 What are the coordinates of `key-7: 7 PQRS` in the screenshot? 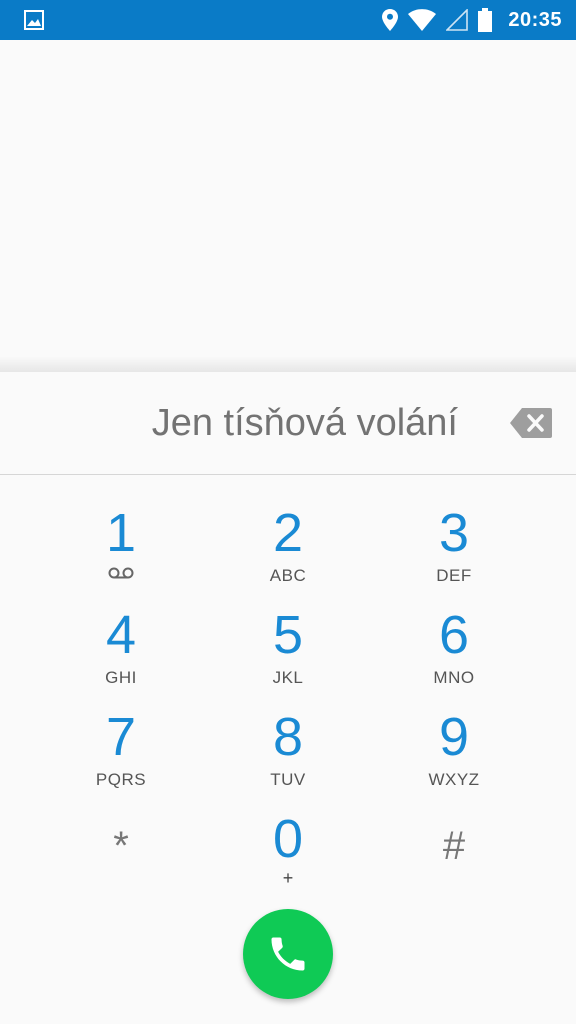 It's located at (121, 733).